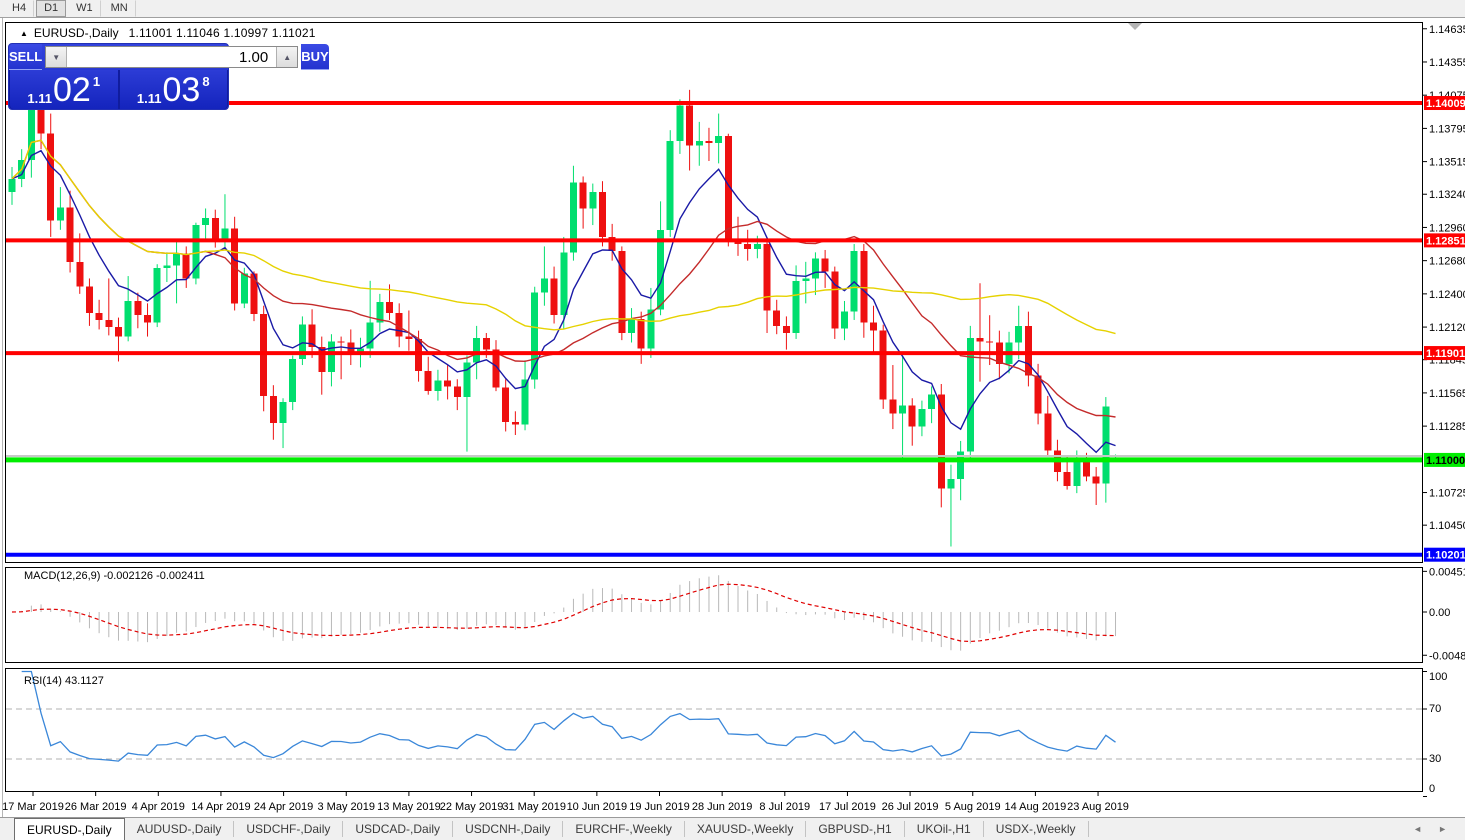  I want to click on volume-input, so click(172, 57).